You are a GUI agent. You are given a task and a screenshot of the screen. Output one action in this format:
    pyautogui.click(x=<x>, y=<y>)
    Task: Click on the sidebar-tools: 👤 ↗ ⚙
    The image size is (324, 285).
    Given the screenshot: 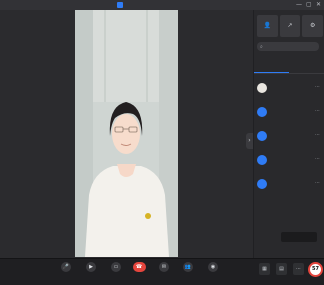 What is the action you would take?
    pyautogui.click(x=290, y=30)
    